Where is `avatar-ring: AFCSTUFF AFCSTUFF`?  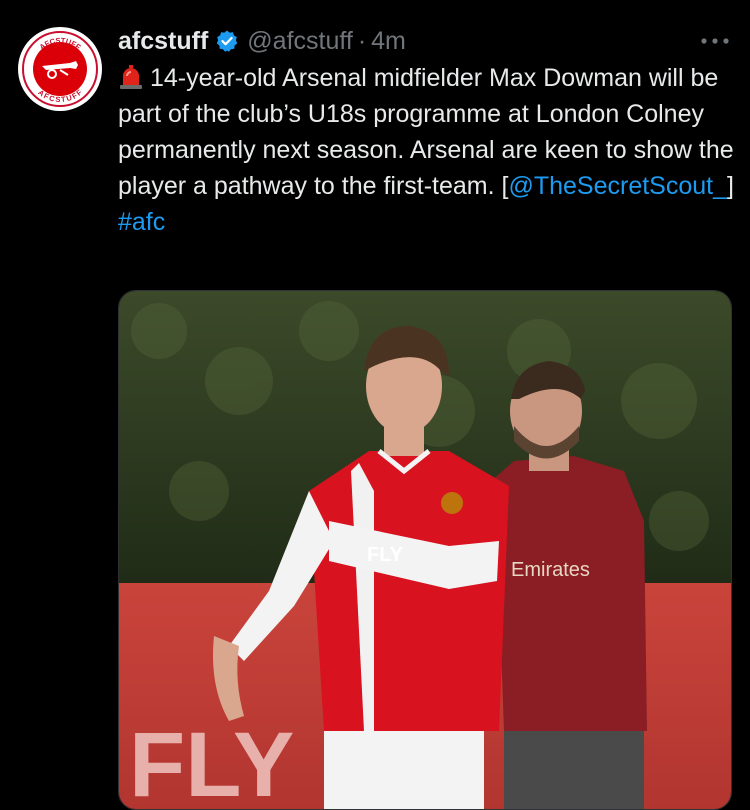
avatar-ring: AFCSTUFF AFCSTUFF is located at coordinates (60, 69).